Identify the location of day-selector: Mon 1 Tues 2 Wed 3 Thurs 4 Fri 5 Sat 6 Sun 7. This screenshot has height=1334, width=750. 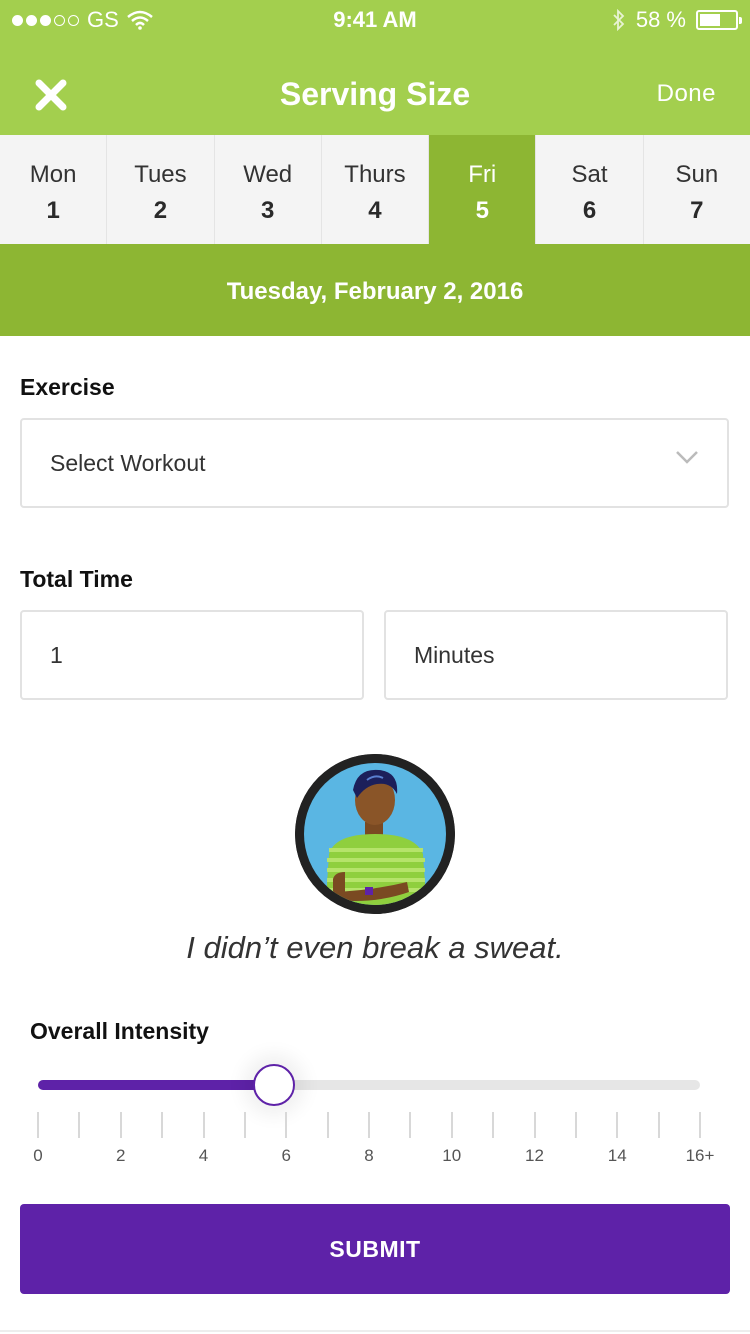
(375, 189).